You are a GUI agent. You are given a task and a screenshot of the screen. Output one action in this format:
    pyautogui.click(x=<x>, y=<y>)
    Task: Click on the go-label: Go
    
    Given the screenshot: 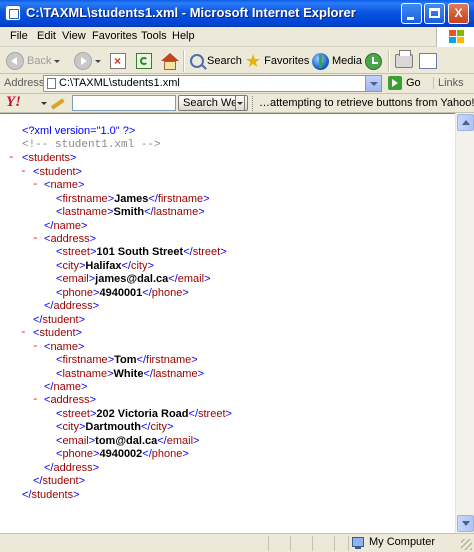 What is the action you would take?
    pyautogui.click(x=413, y=83)
    